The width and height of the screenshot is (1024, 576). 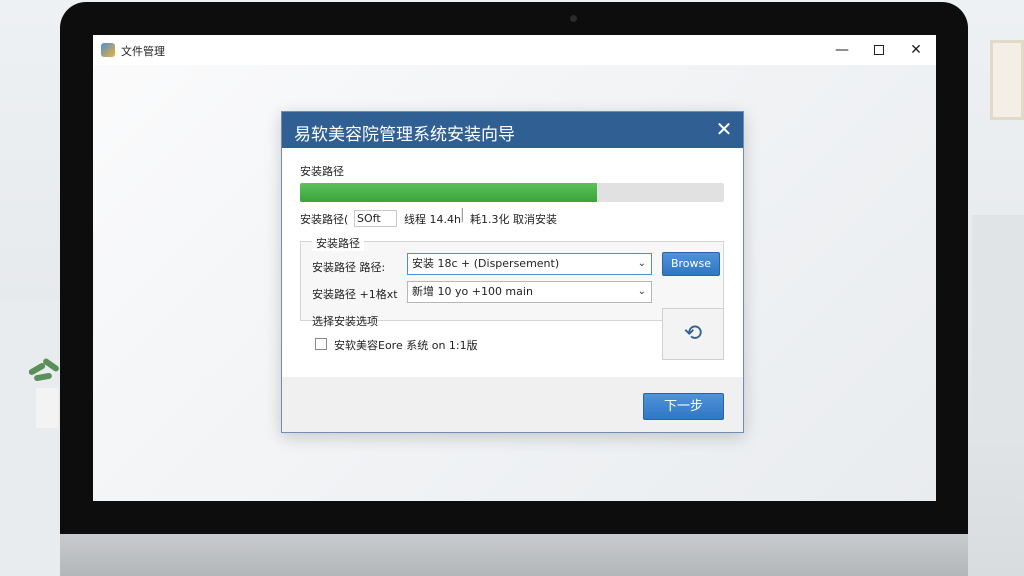 I want to click on wall-picture-frame, so click(x=1007, y=80).